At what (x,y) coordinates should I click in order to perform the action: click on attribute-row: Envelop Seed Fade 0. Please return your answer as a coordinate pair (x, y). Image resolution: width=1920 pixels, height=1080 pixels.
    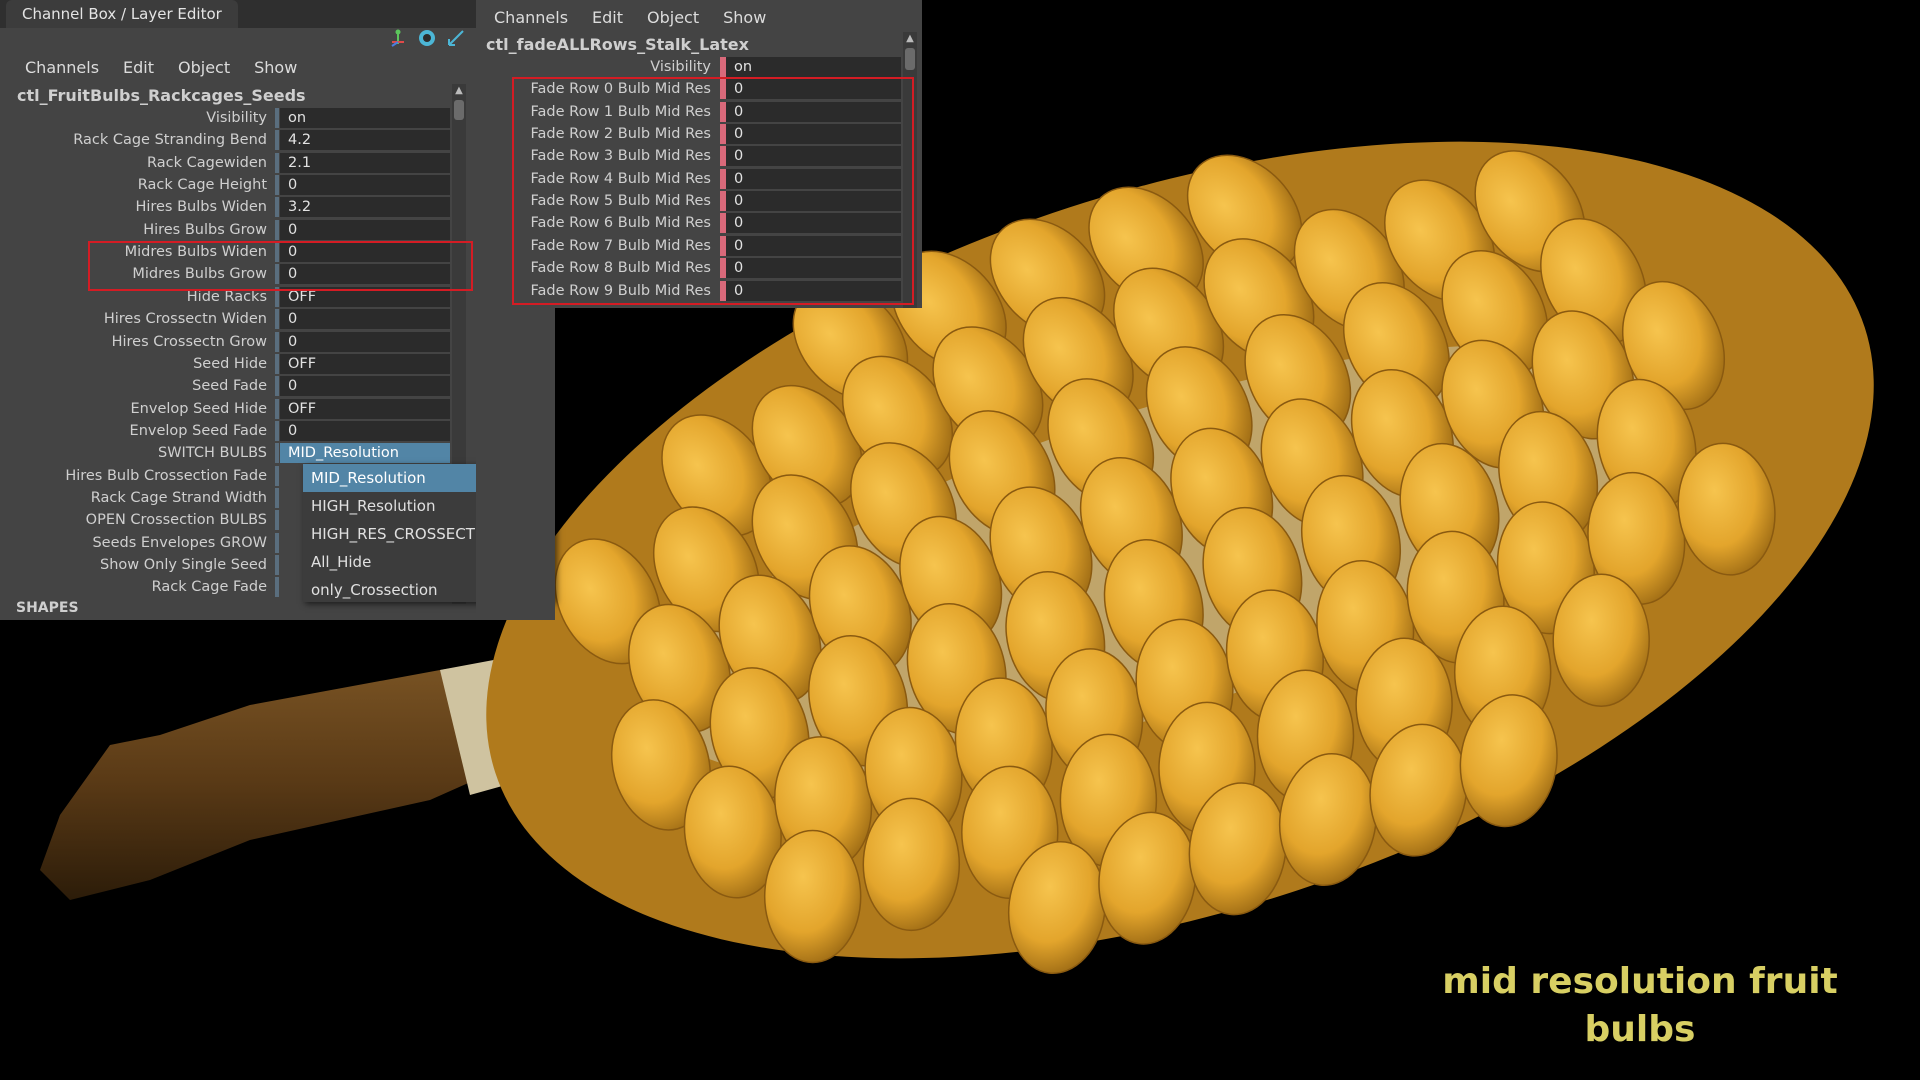
    Looking at the image, I should click on (230, 431).